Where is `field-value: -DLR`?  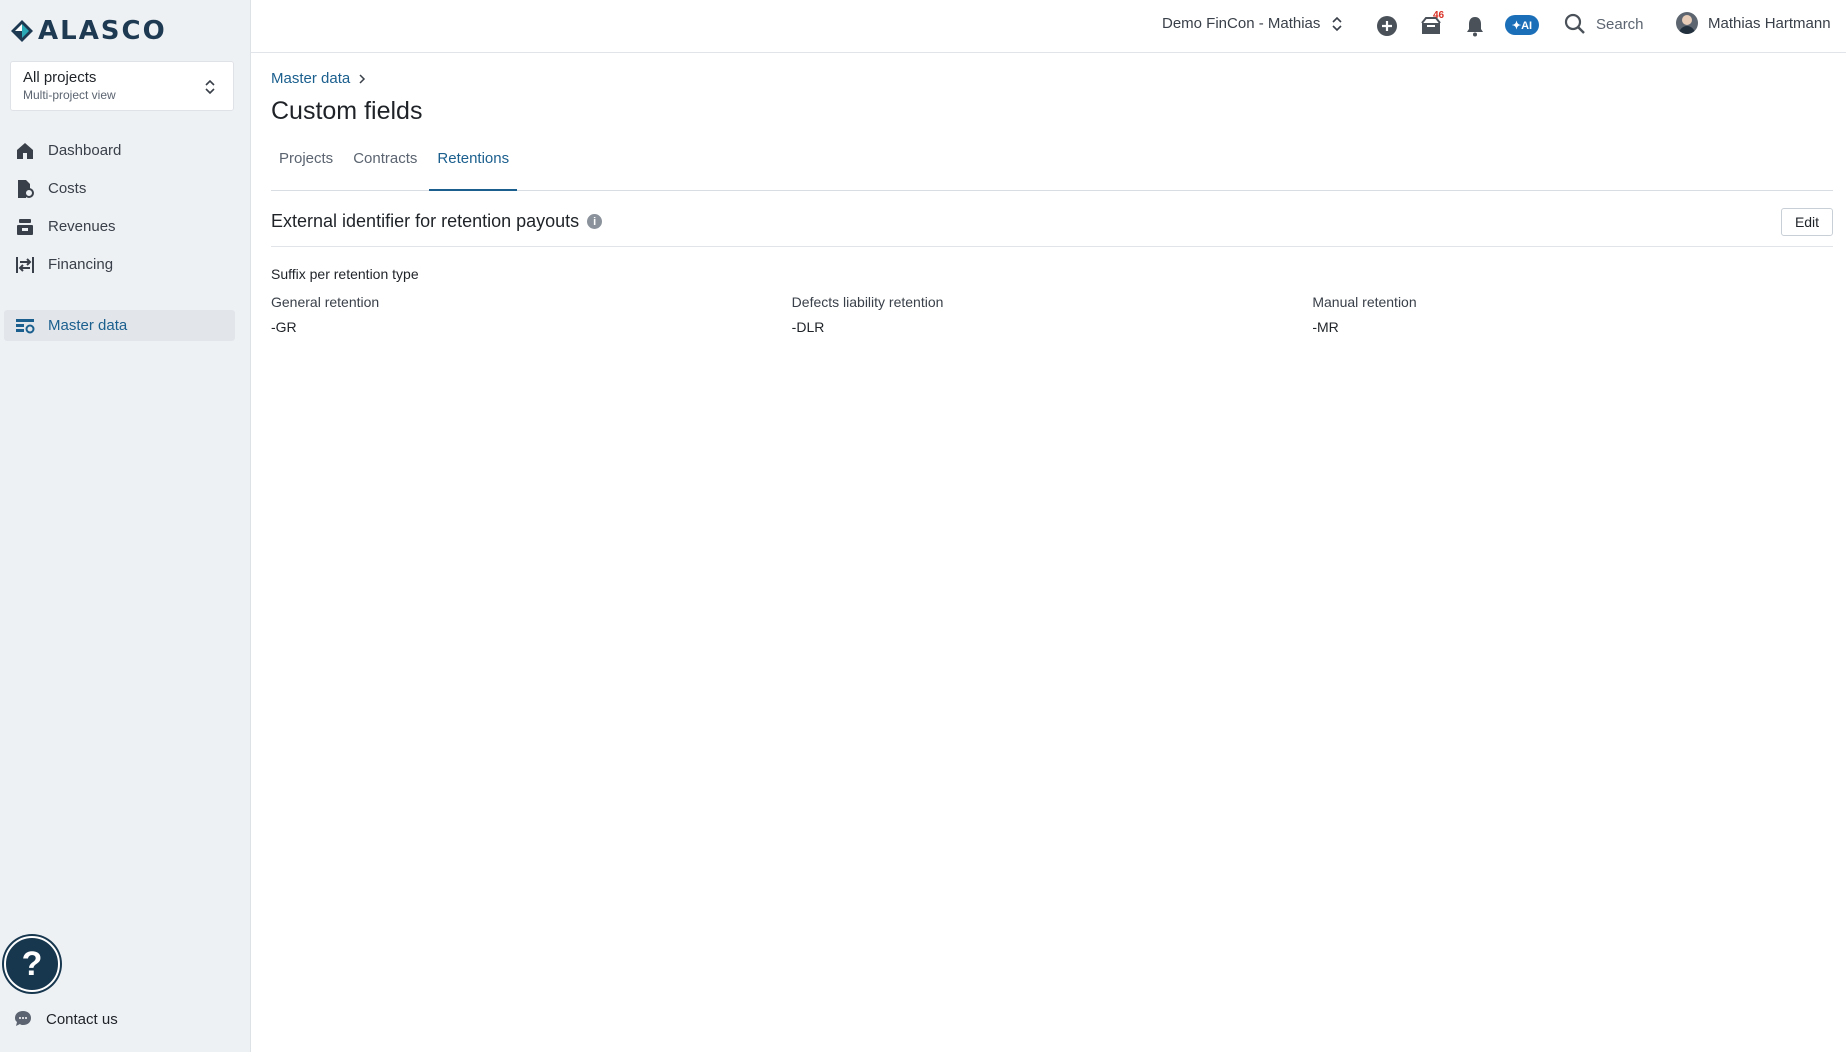 field-value: -DLR is located at coordinates (808, 327).